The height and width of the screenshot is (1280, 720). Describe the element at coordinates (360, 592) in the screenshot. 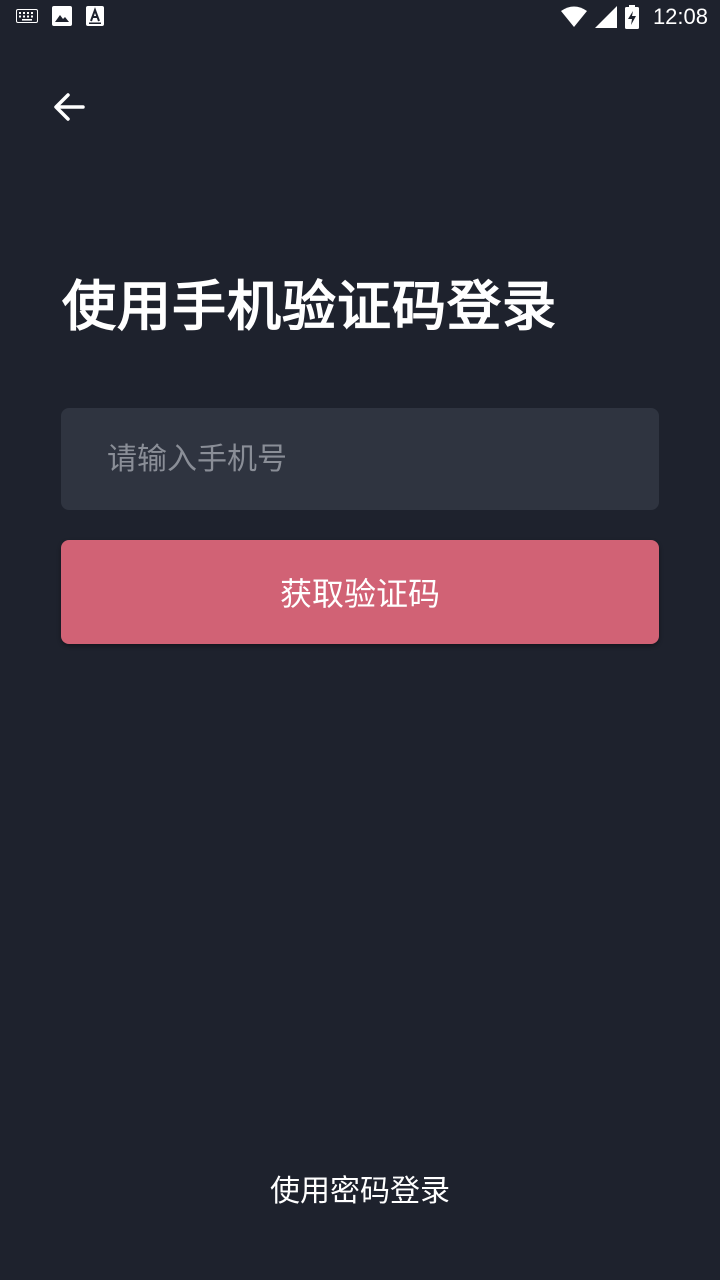

I see `get-code-button: 获取验证码` at that location.